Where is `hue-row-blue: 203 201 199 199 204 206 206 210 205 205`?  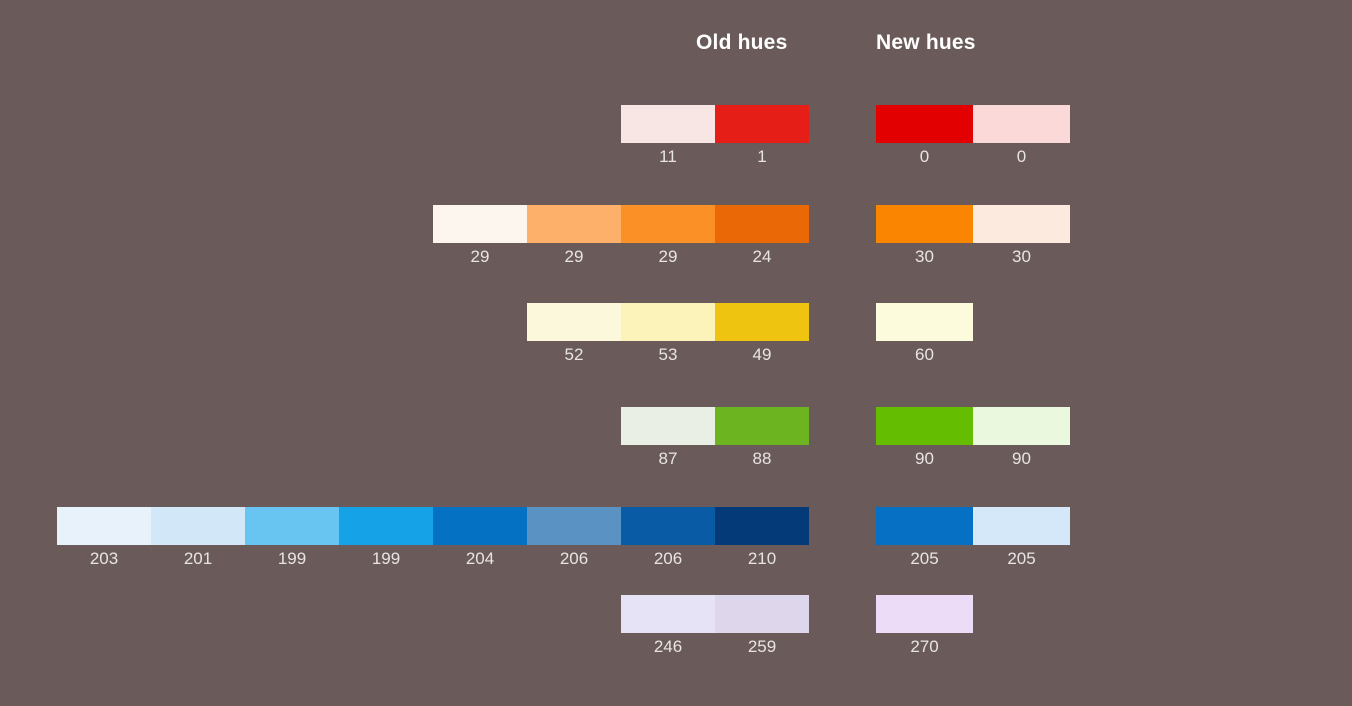
hue-row-blue: 203 201 199 199 204 206 206 210 205 205 is located at coordinates (676, 546).